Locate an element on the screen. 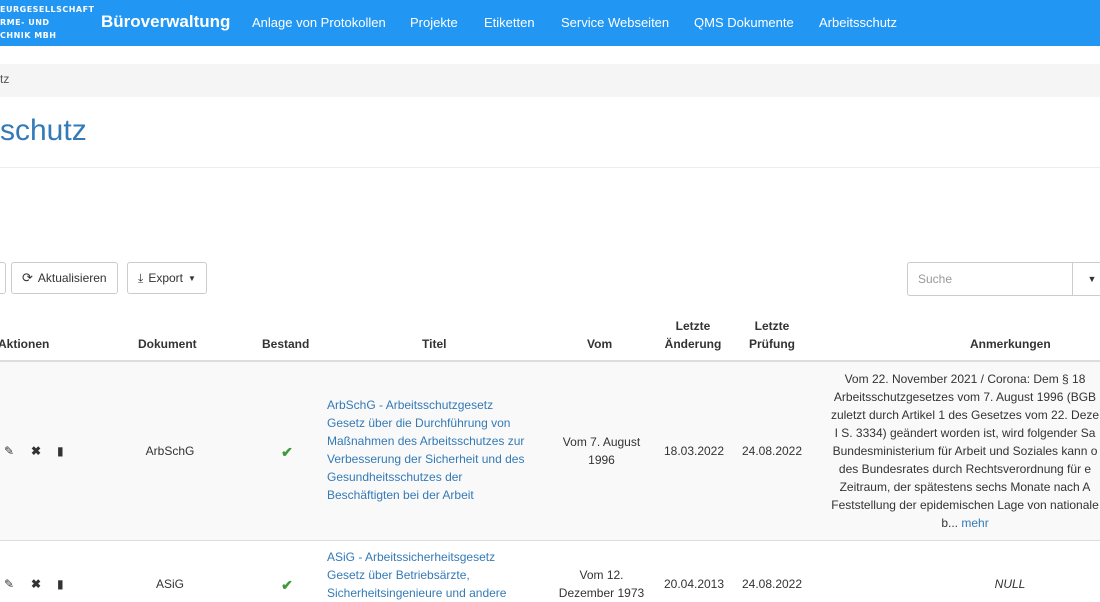 Image resolution: width=1100 pixels, height=602 pixels. header-line: Prüfung is located at coordinates (772, 344).